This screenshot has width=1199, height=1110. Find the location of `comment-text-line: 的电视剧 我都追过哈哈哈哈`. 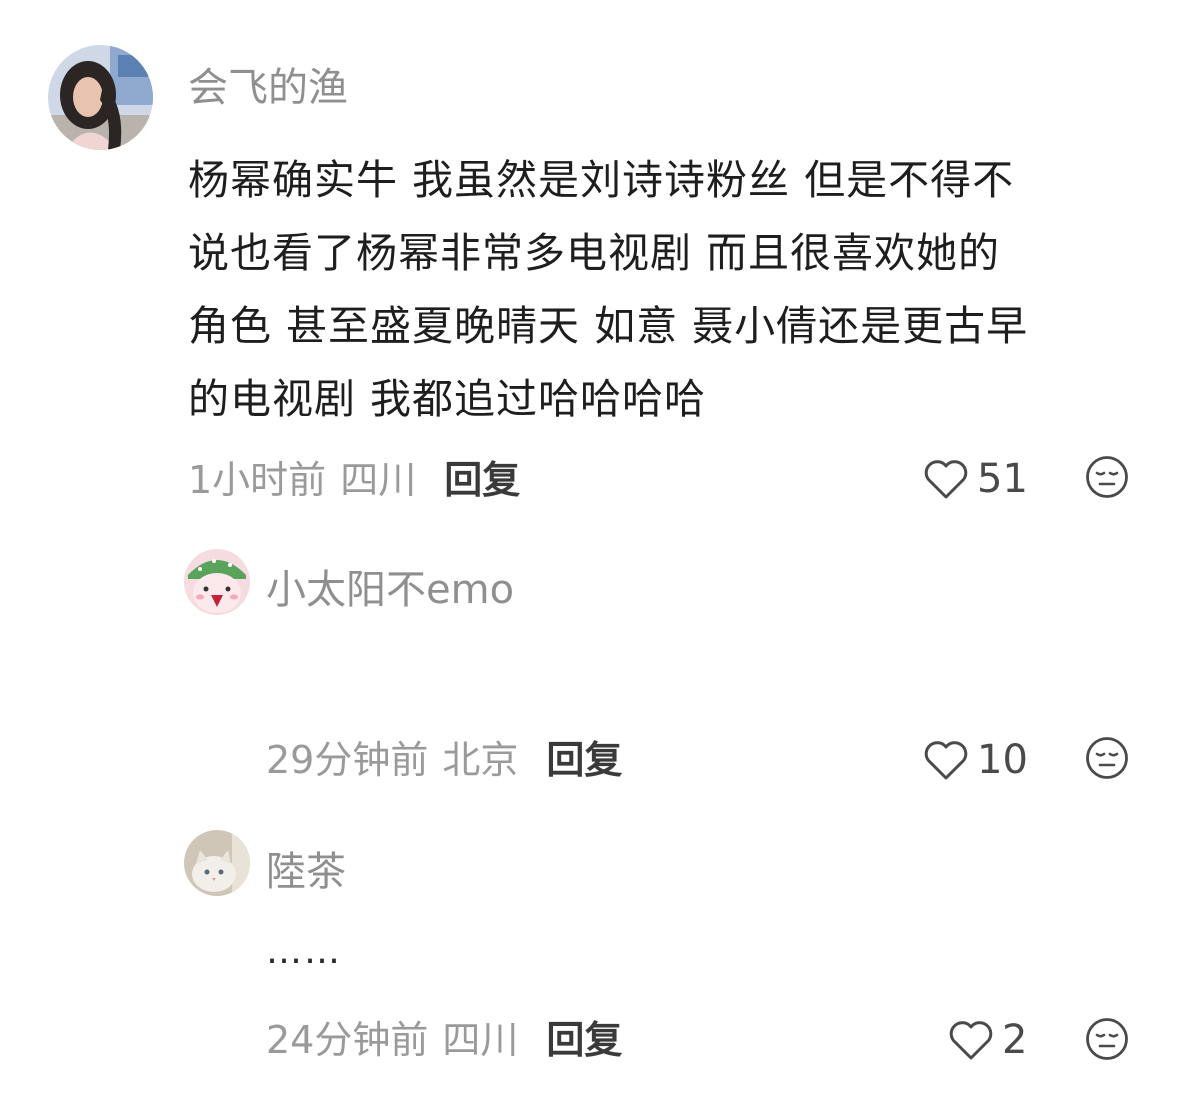

comment-text-line: 的电视剧 我都追过哈哈哈哈 is located at coordinates (447, 399).